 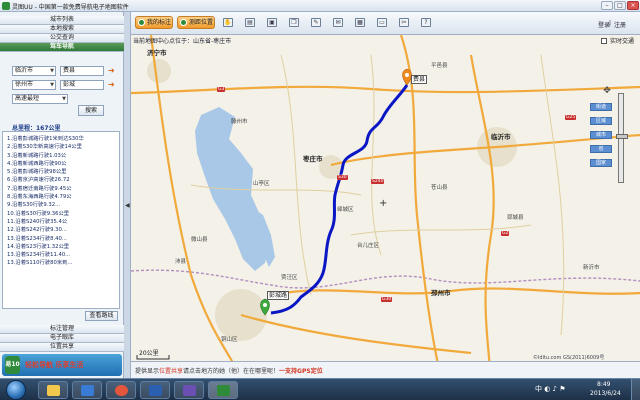 I want to click on start-button, so click(x=16, y=390).